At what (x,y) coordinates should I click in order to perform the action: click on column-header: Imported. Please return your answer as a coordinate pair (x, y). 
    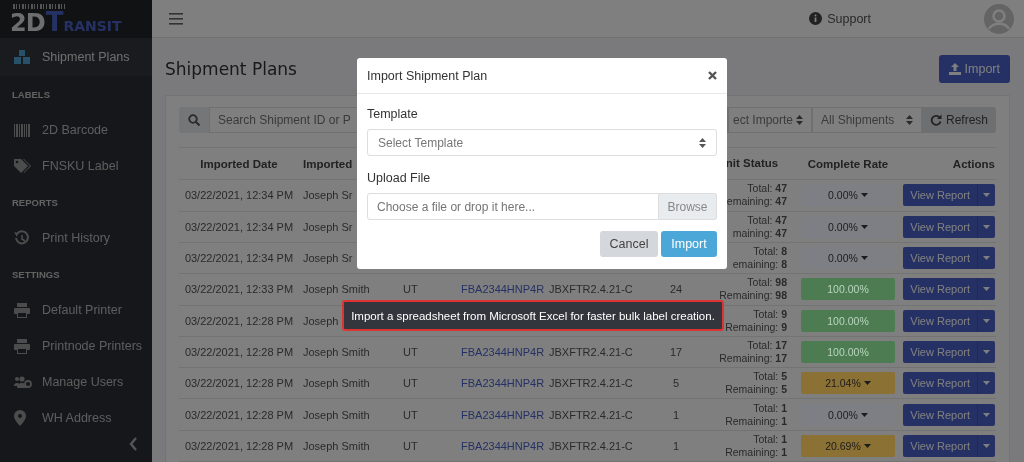
    Looking at the image, I should click on (328, 163).